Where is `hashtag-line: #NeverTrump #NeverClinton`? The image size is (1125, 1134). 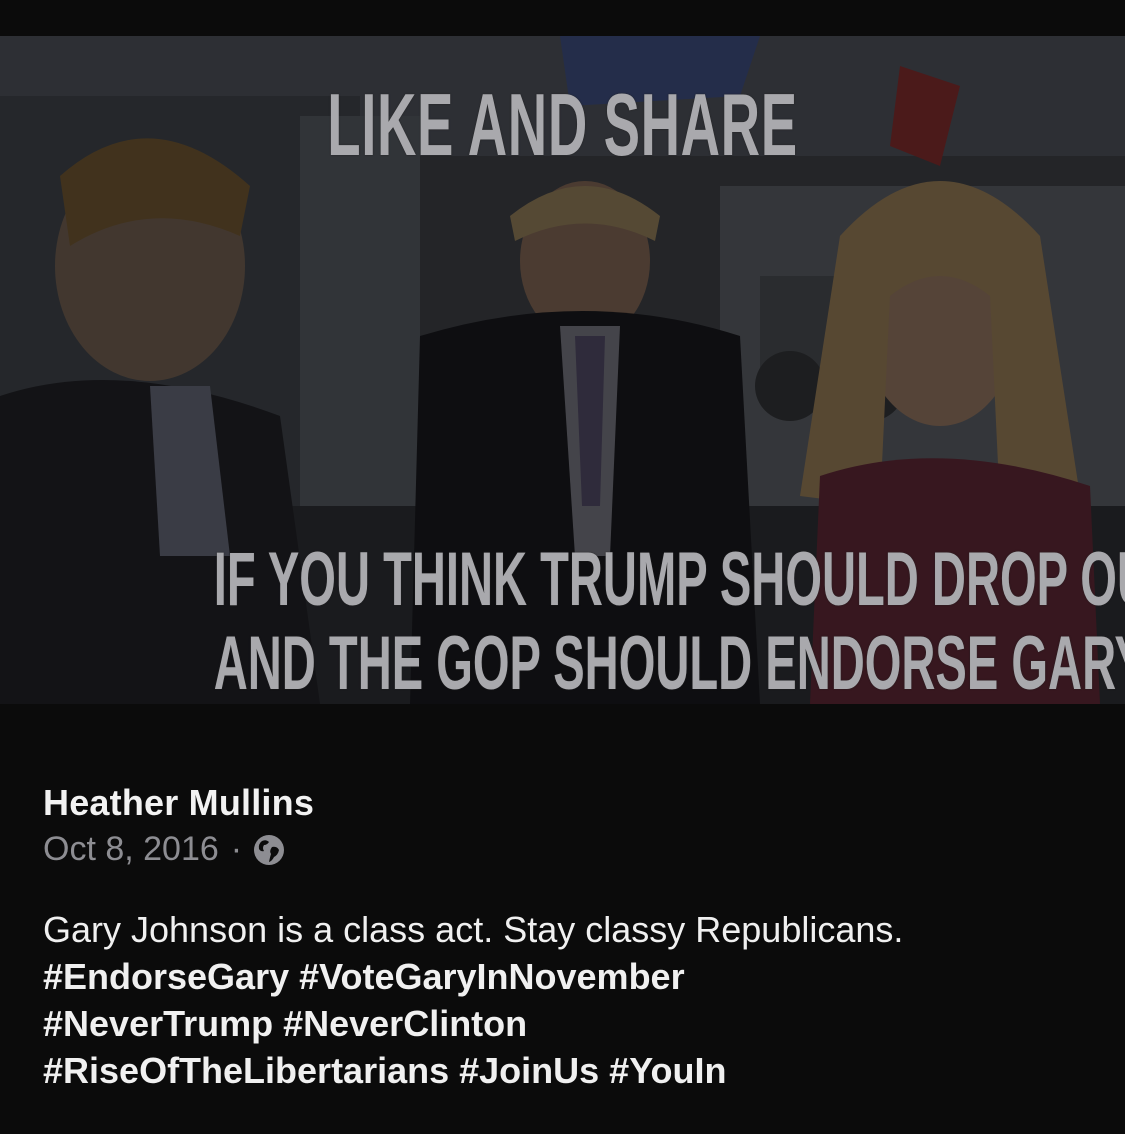 hashtag-line: #NeverTrump #NeverClinton is located at coordinates (573, 1023).